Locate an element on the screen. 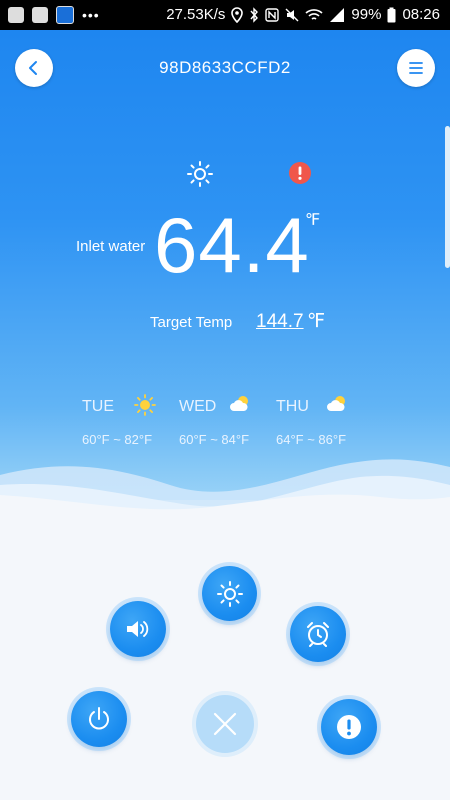 The image size is (450, 800). notification-location-icon is located at coordinates (65, 15).